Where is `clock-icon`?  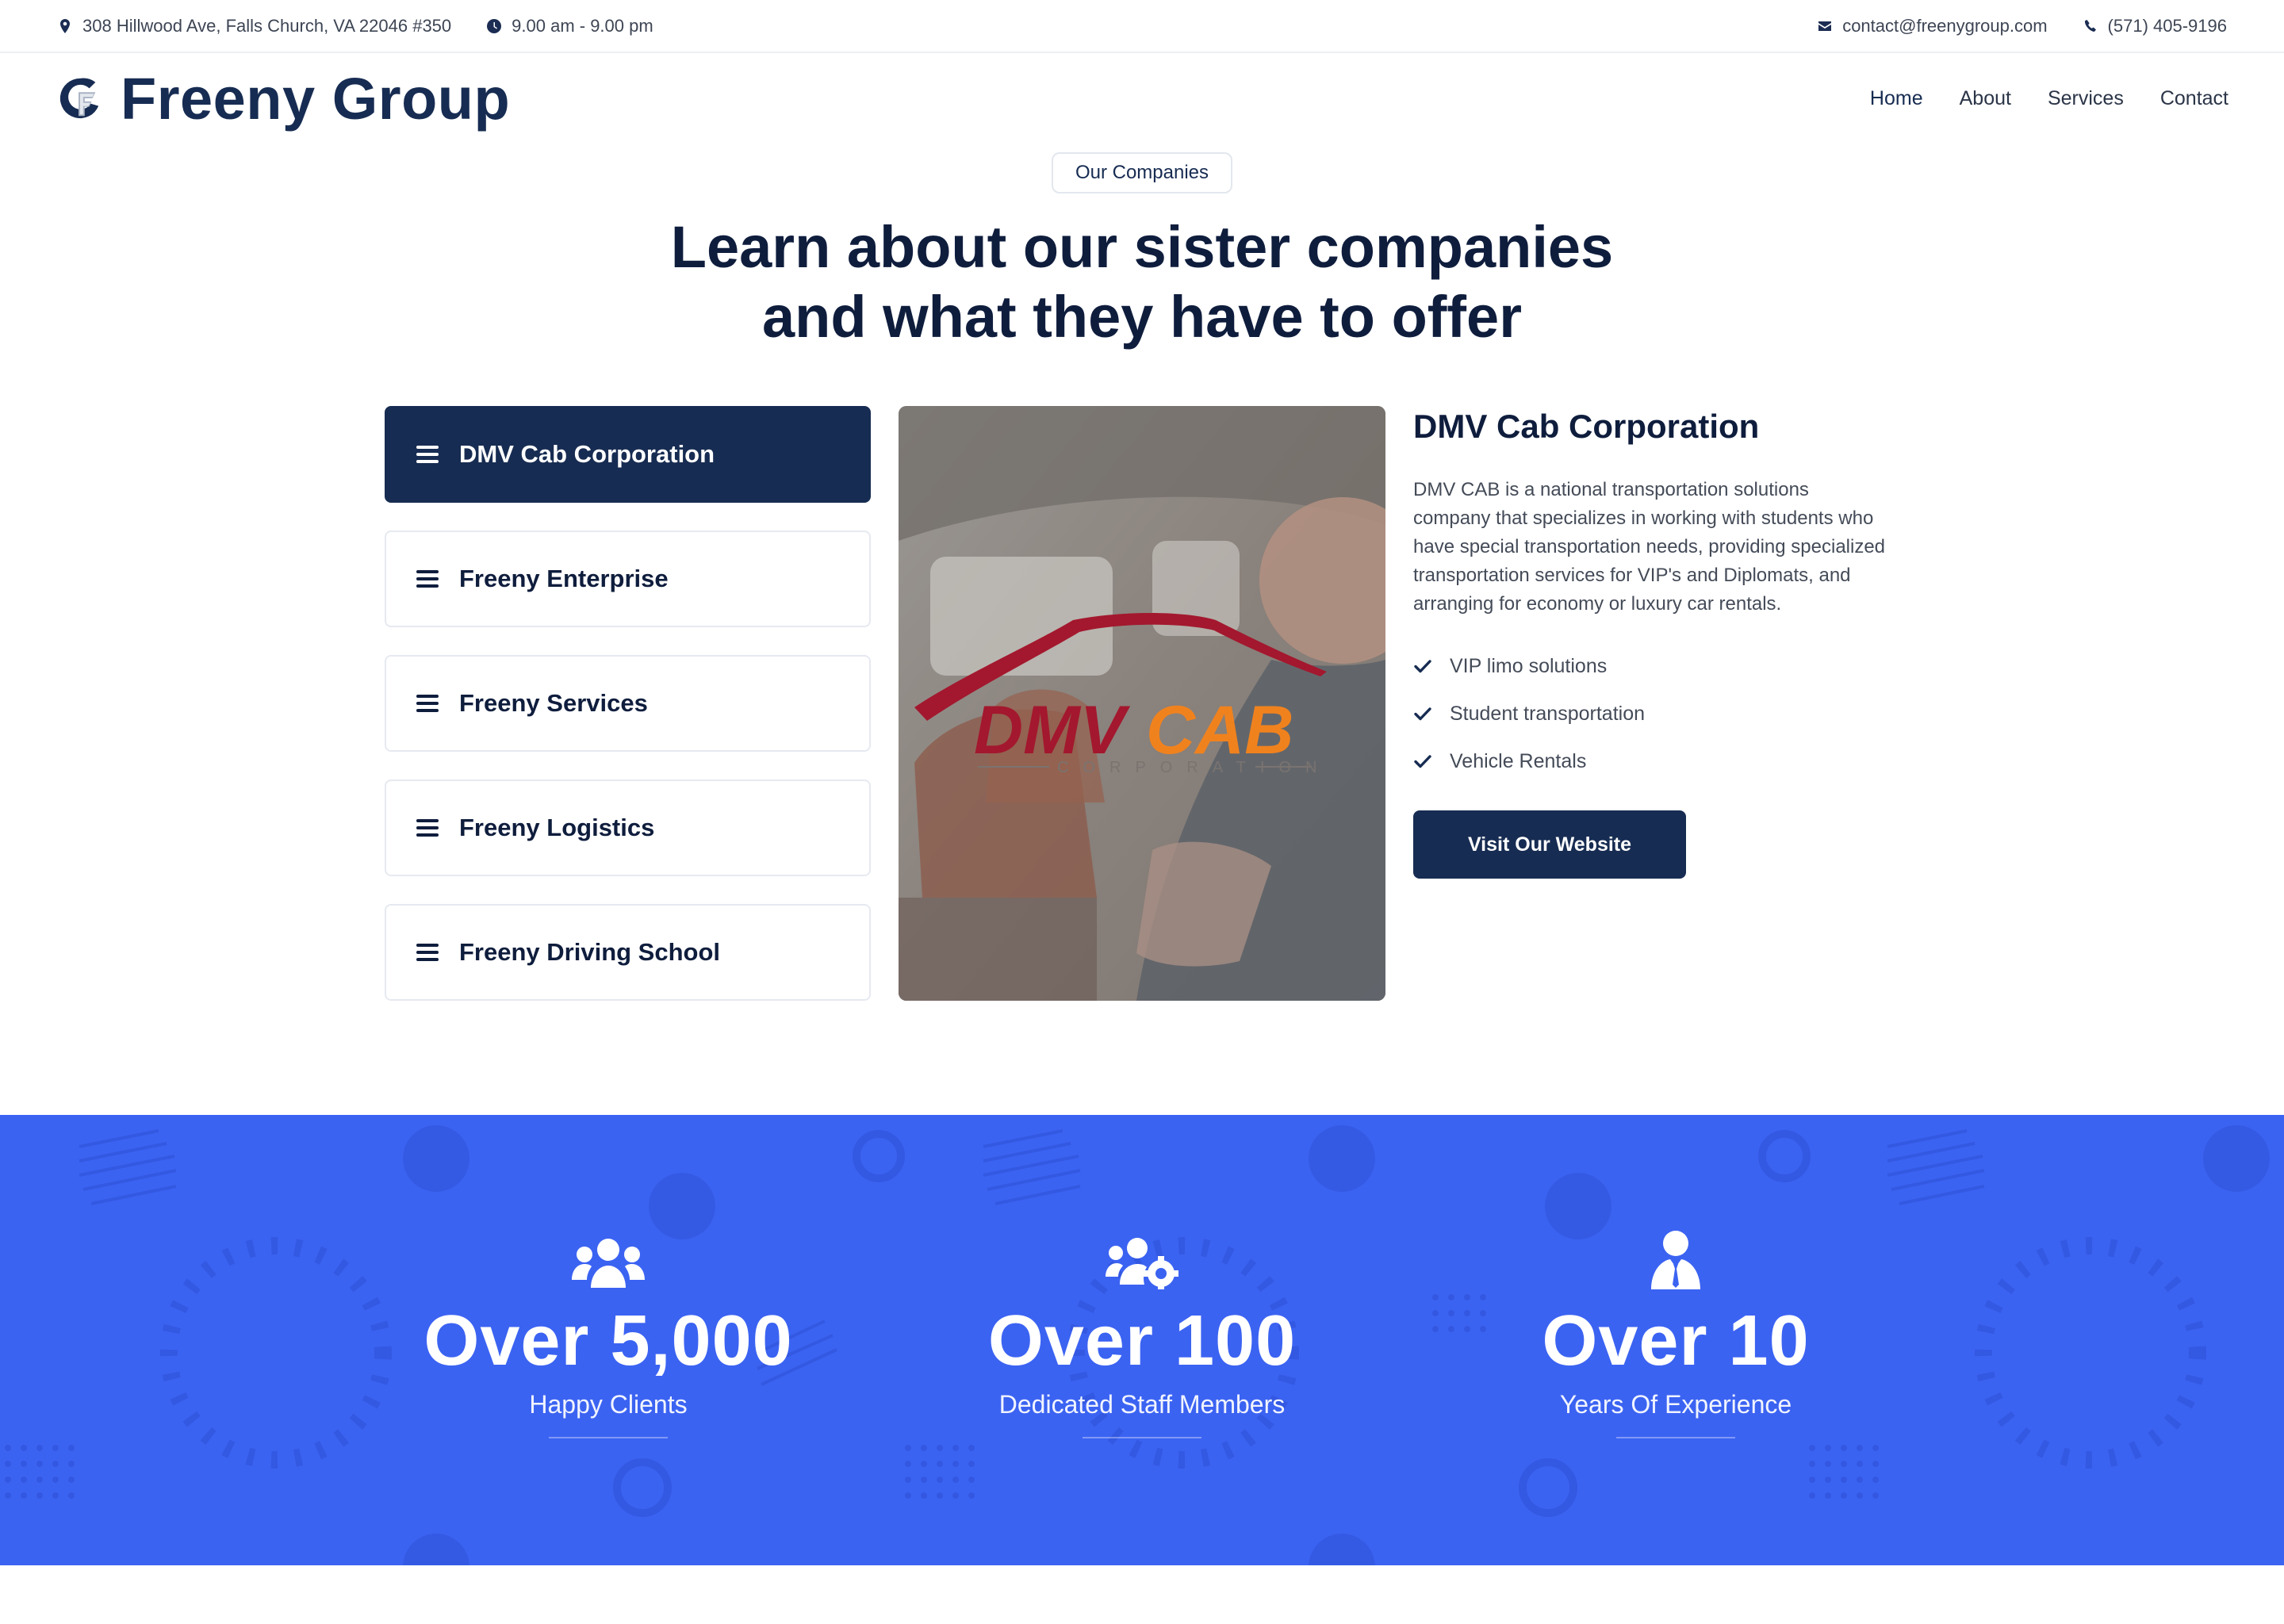
clock-icon is located at coordinates (494, 26).